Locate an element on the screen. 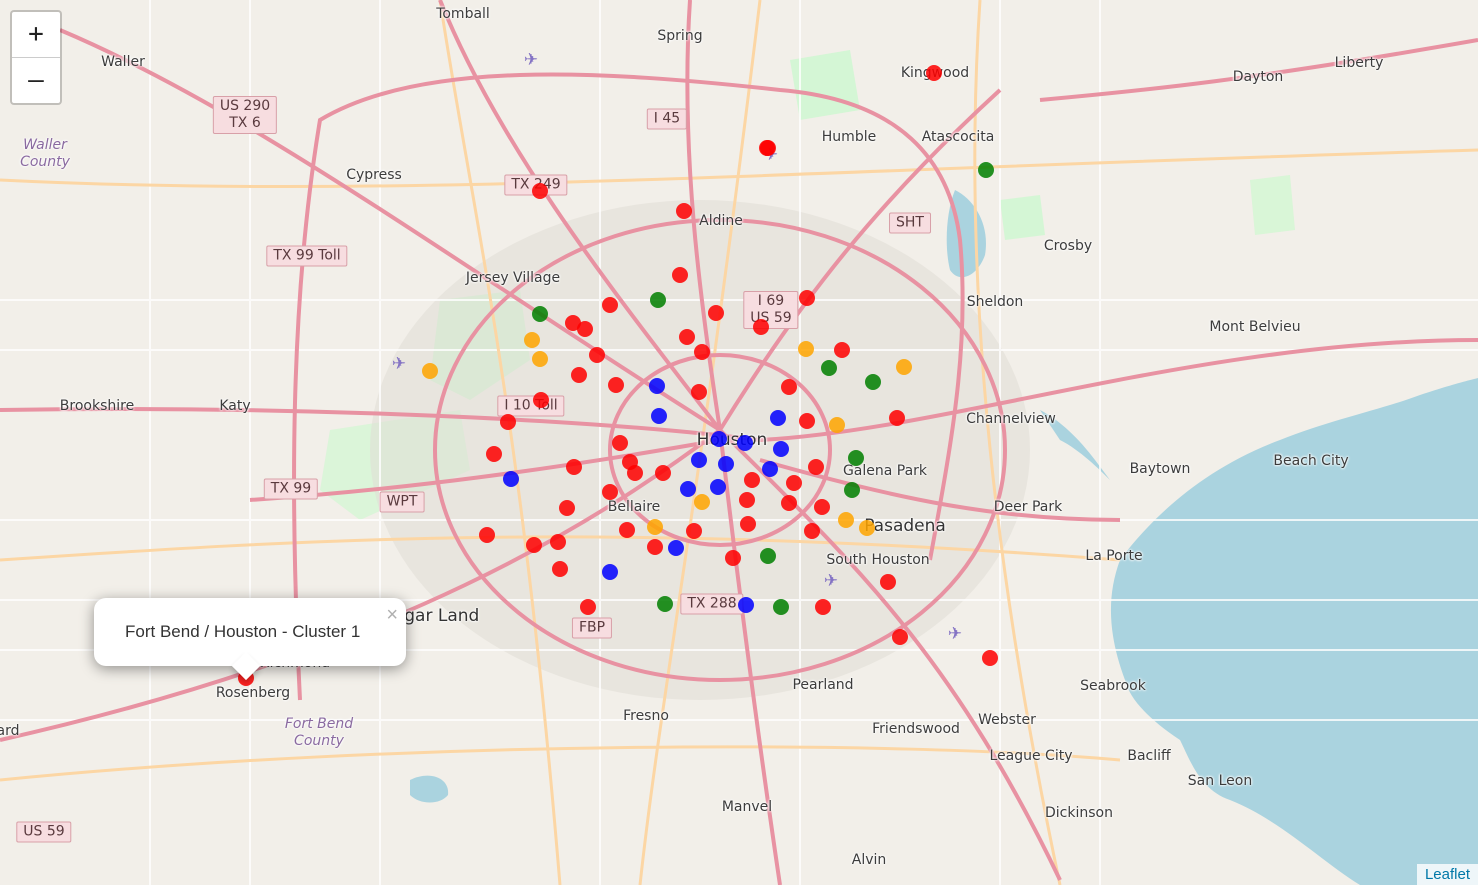 Image resolution: width=1478 pixels, height=885 pixels. highway-shield: WPT is located at coordinates (402, 502).